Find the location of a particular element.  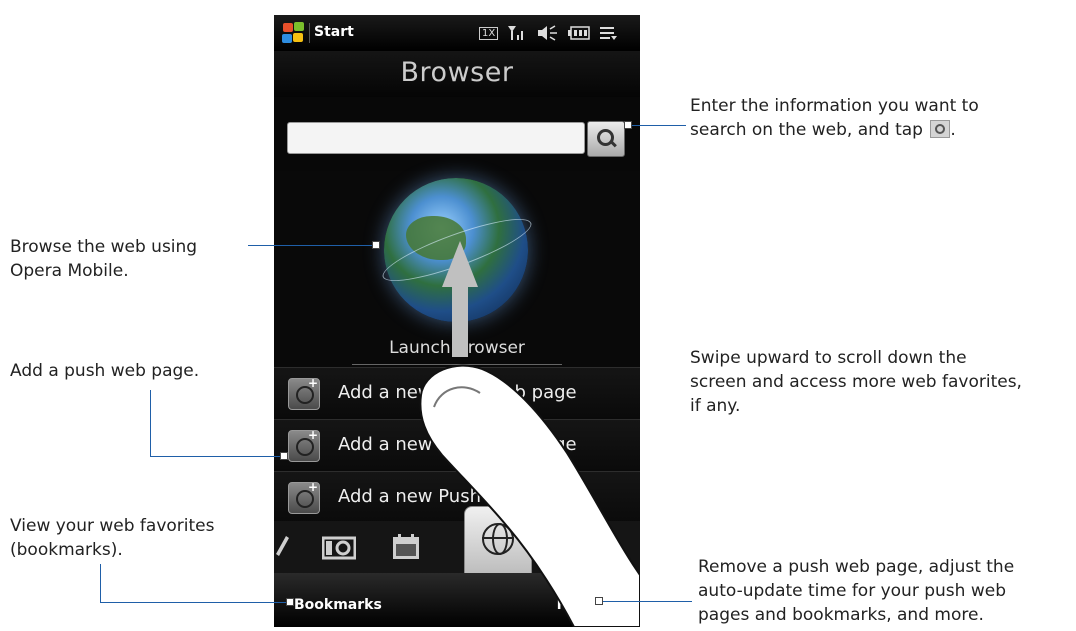

bookmarks-softkey: Bookmarks is located at coordinates (338, 605).